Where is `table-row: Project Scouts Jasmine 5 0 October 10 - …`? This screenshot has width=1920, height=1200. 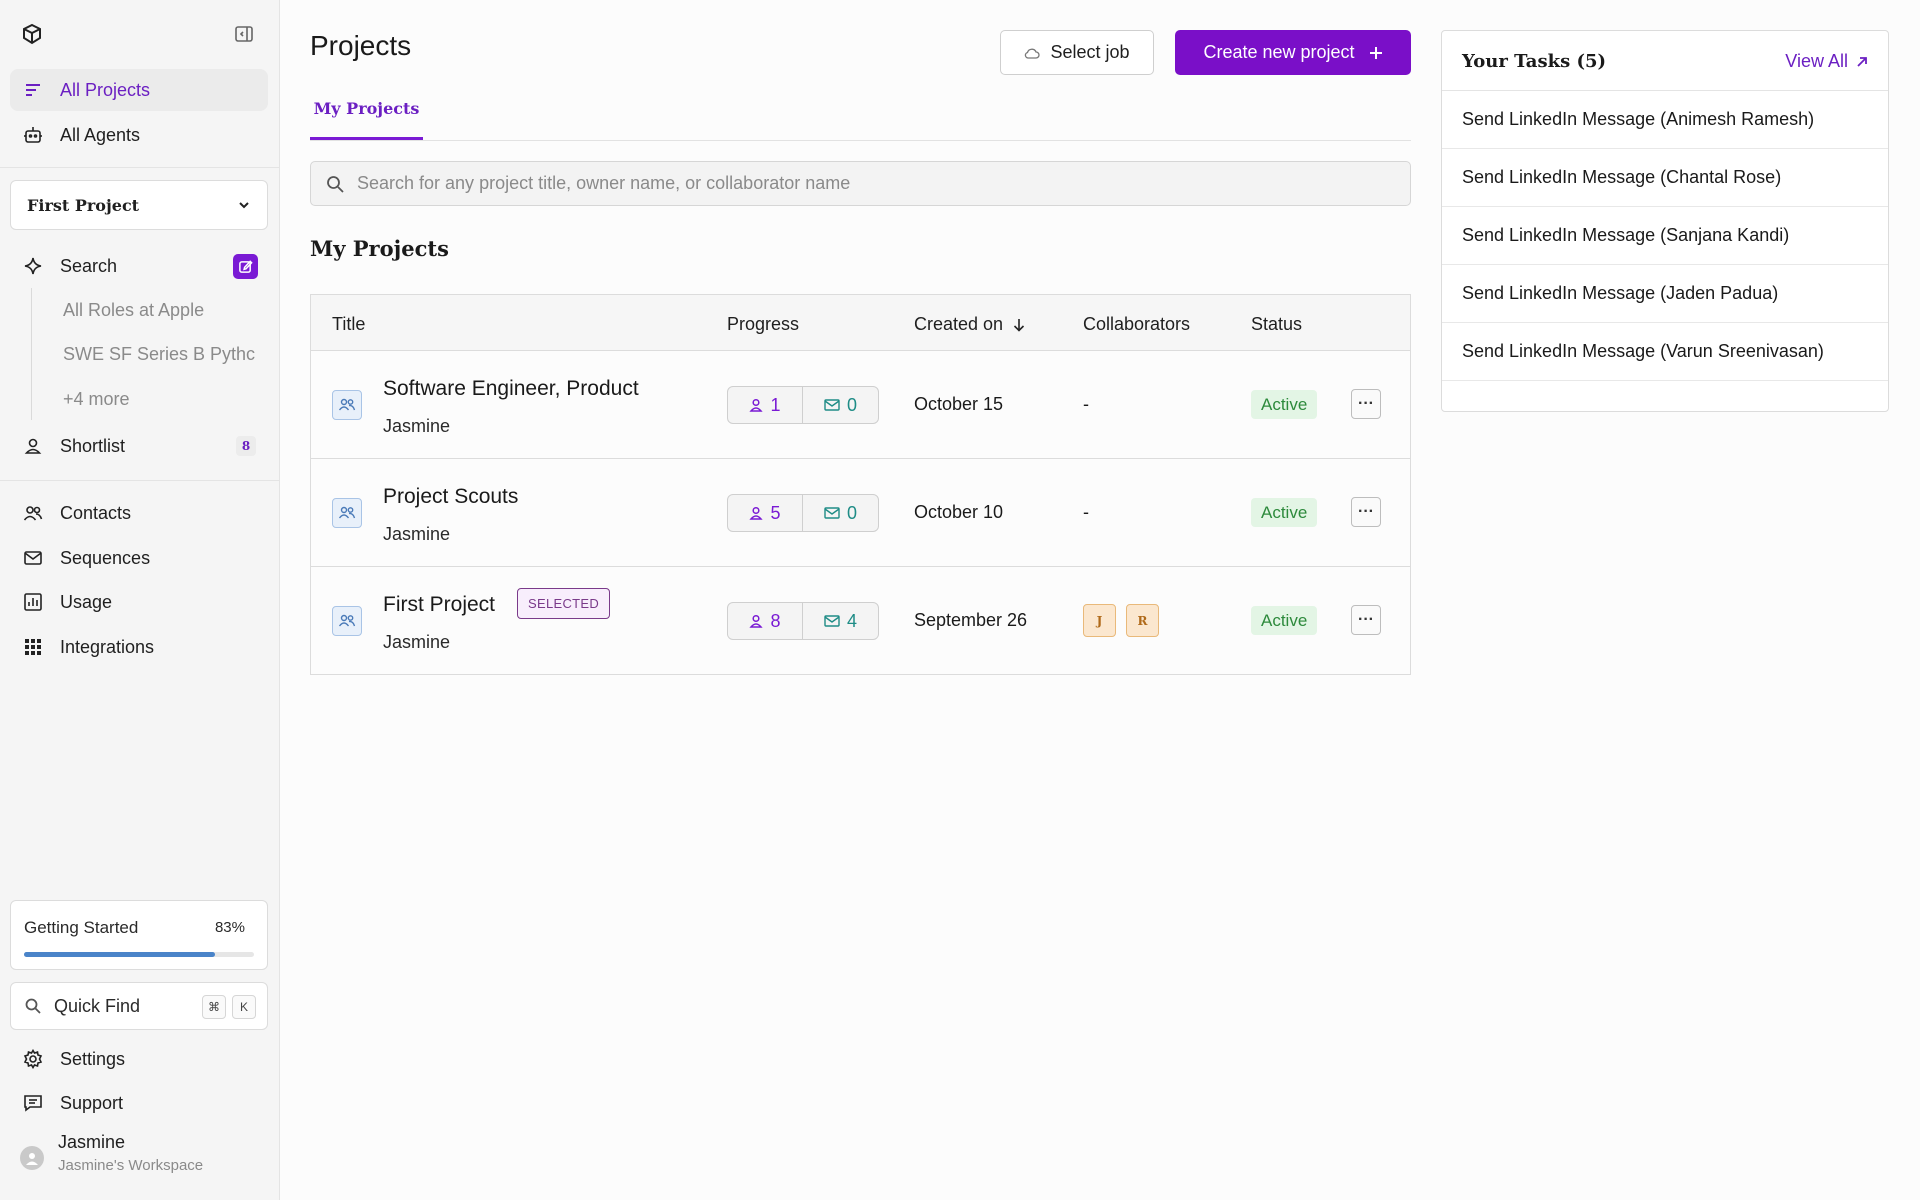 table-row: Project Scouts Jasmine 5 0 October 10 - … is located at coordinates (860, 513).